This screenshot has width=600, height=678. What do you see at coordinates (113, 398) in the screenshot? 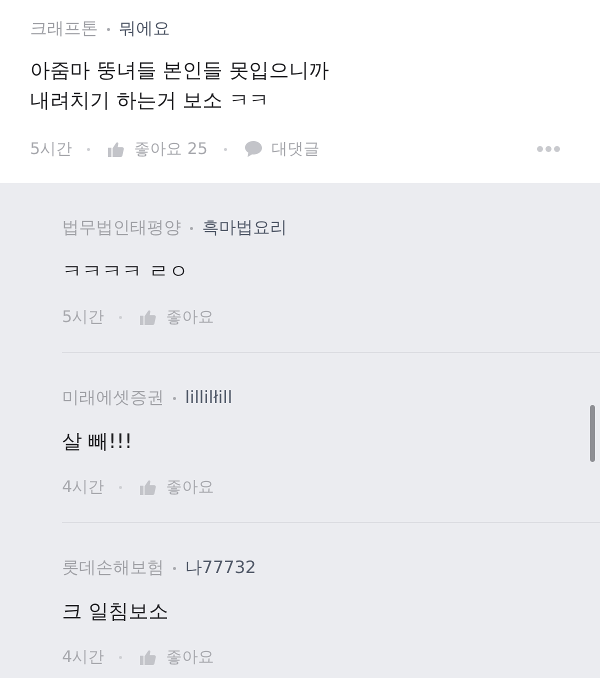
I see `author-affiliation: 미래에셋증권` at bounding box center [113, 398].